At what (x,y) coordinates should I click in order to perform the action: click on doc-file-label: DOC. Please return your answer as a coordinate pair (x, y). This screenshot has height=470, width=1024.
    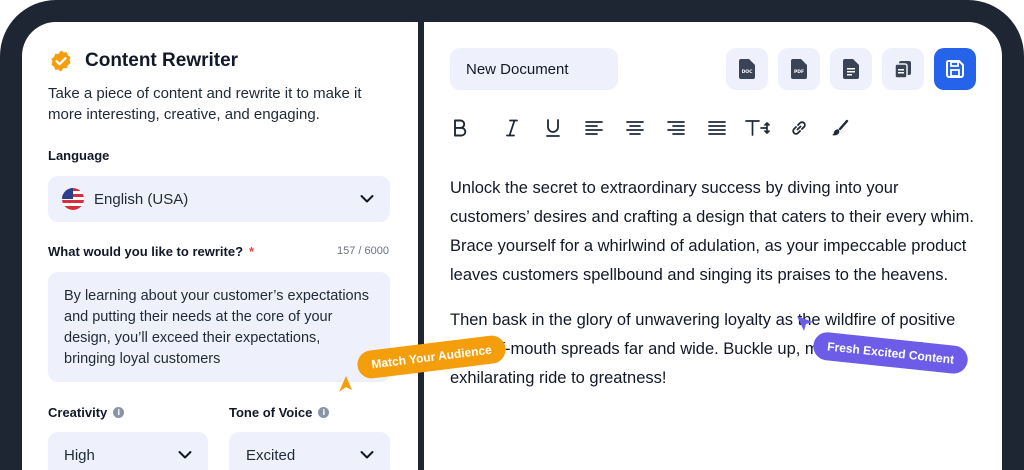
    Looking at the image, I should click on (748, 72).